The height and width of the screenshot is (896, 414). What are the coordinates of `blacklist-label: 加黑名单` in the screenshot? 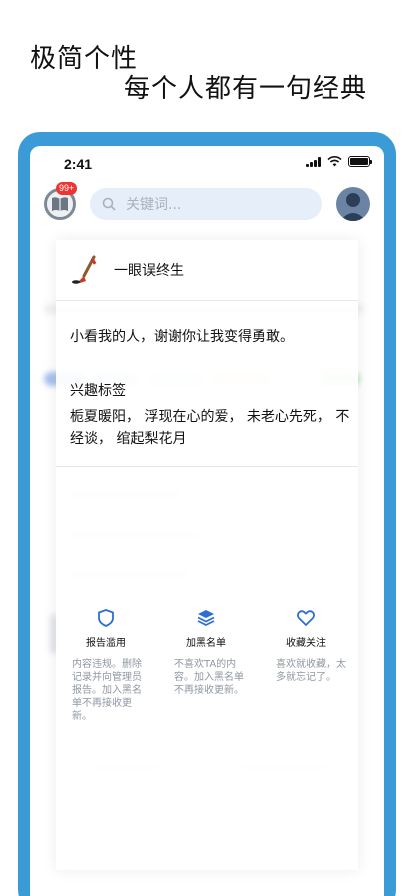 It's located at (206, 643).